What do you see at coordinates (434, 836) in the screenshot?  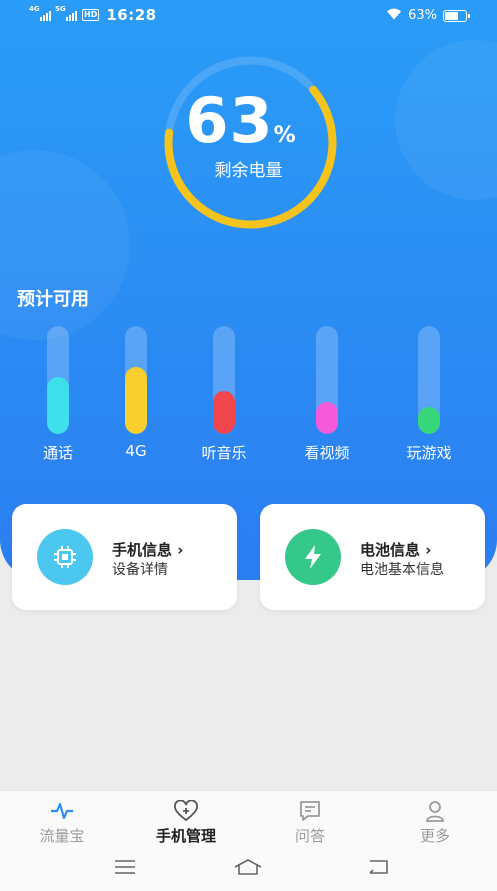 I see `tab-label: 更多` at bounding box center [434, 836].